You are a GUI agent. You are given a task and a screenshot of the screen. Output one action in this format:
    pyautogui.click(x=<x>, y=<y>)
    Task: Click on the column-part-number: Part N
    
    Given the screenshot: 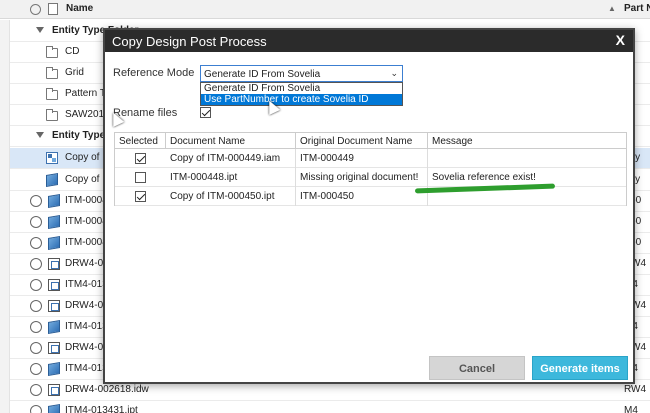 What is the action you would take?
    pyautogui.click(x=637, y=8)
    